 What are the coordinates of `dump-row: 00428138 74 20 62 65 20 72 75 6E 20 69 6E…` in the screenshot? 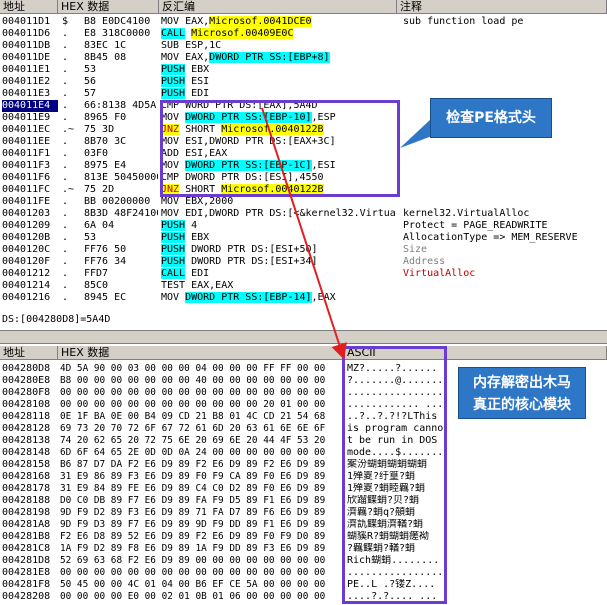 It's located at (303, 441).